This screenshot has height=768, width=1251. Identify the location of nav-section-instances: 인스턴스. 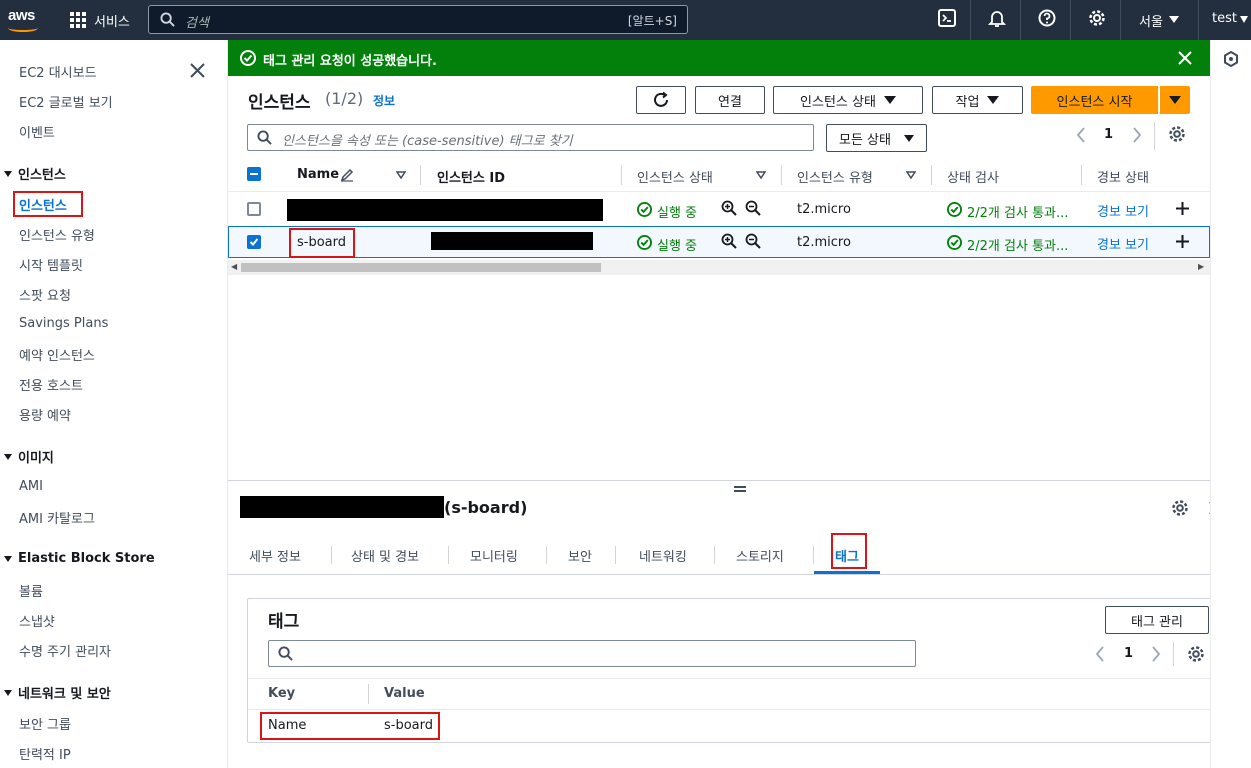
(35, 173).